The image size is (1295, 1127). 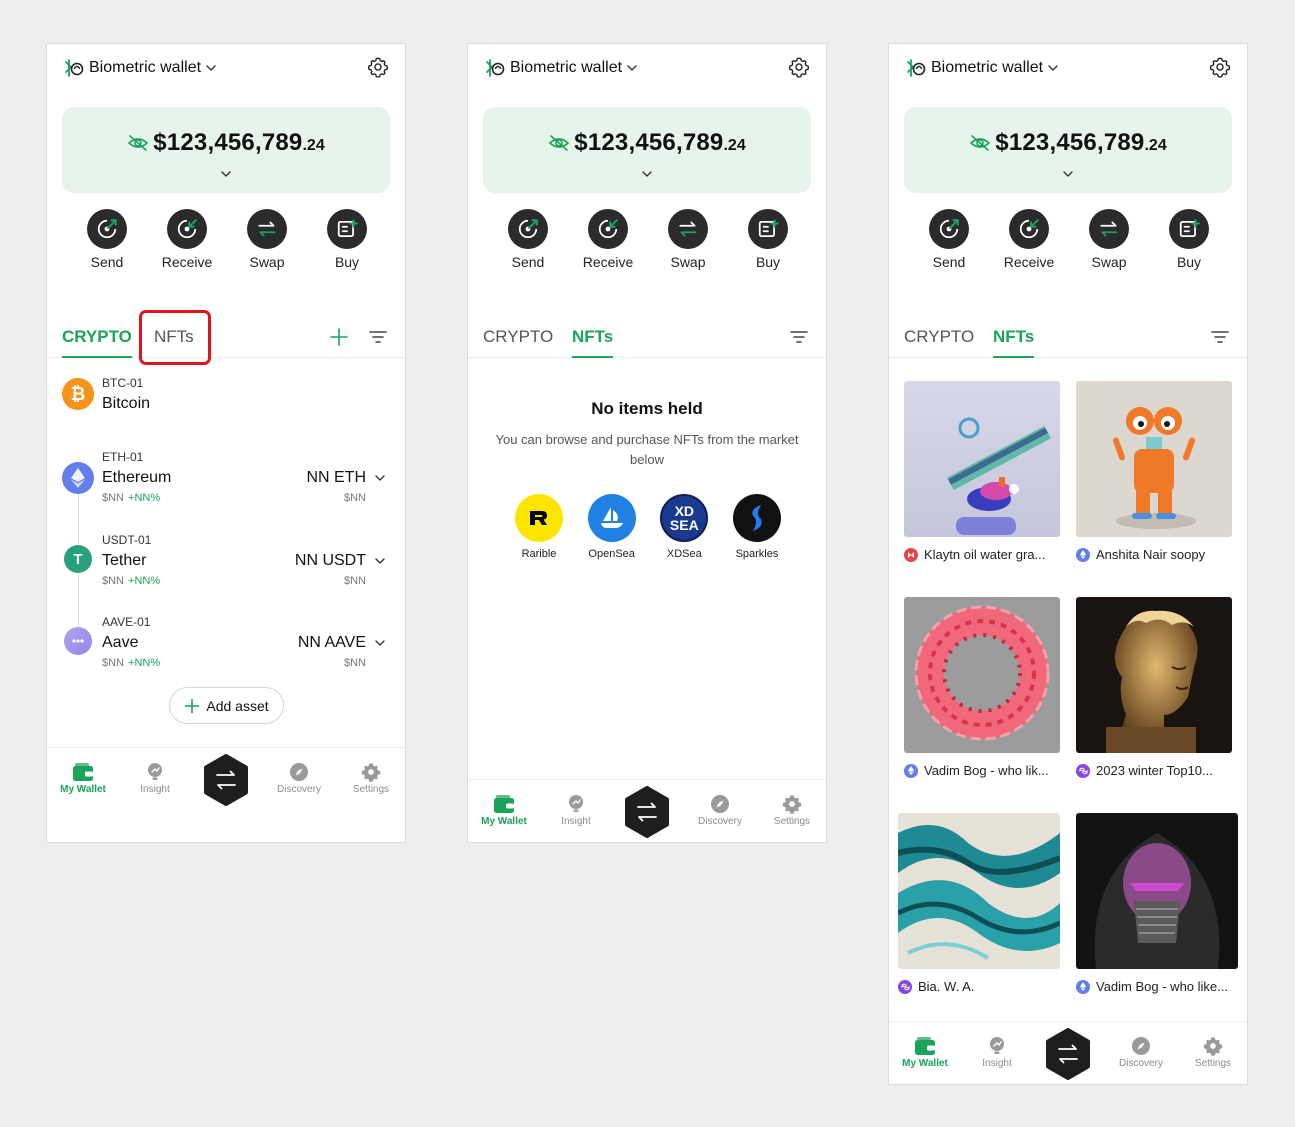 I want to click on nft-card: Anshita Nair soopy, so click(x=1154, y=471).